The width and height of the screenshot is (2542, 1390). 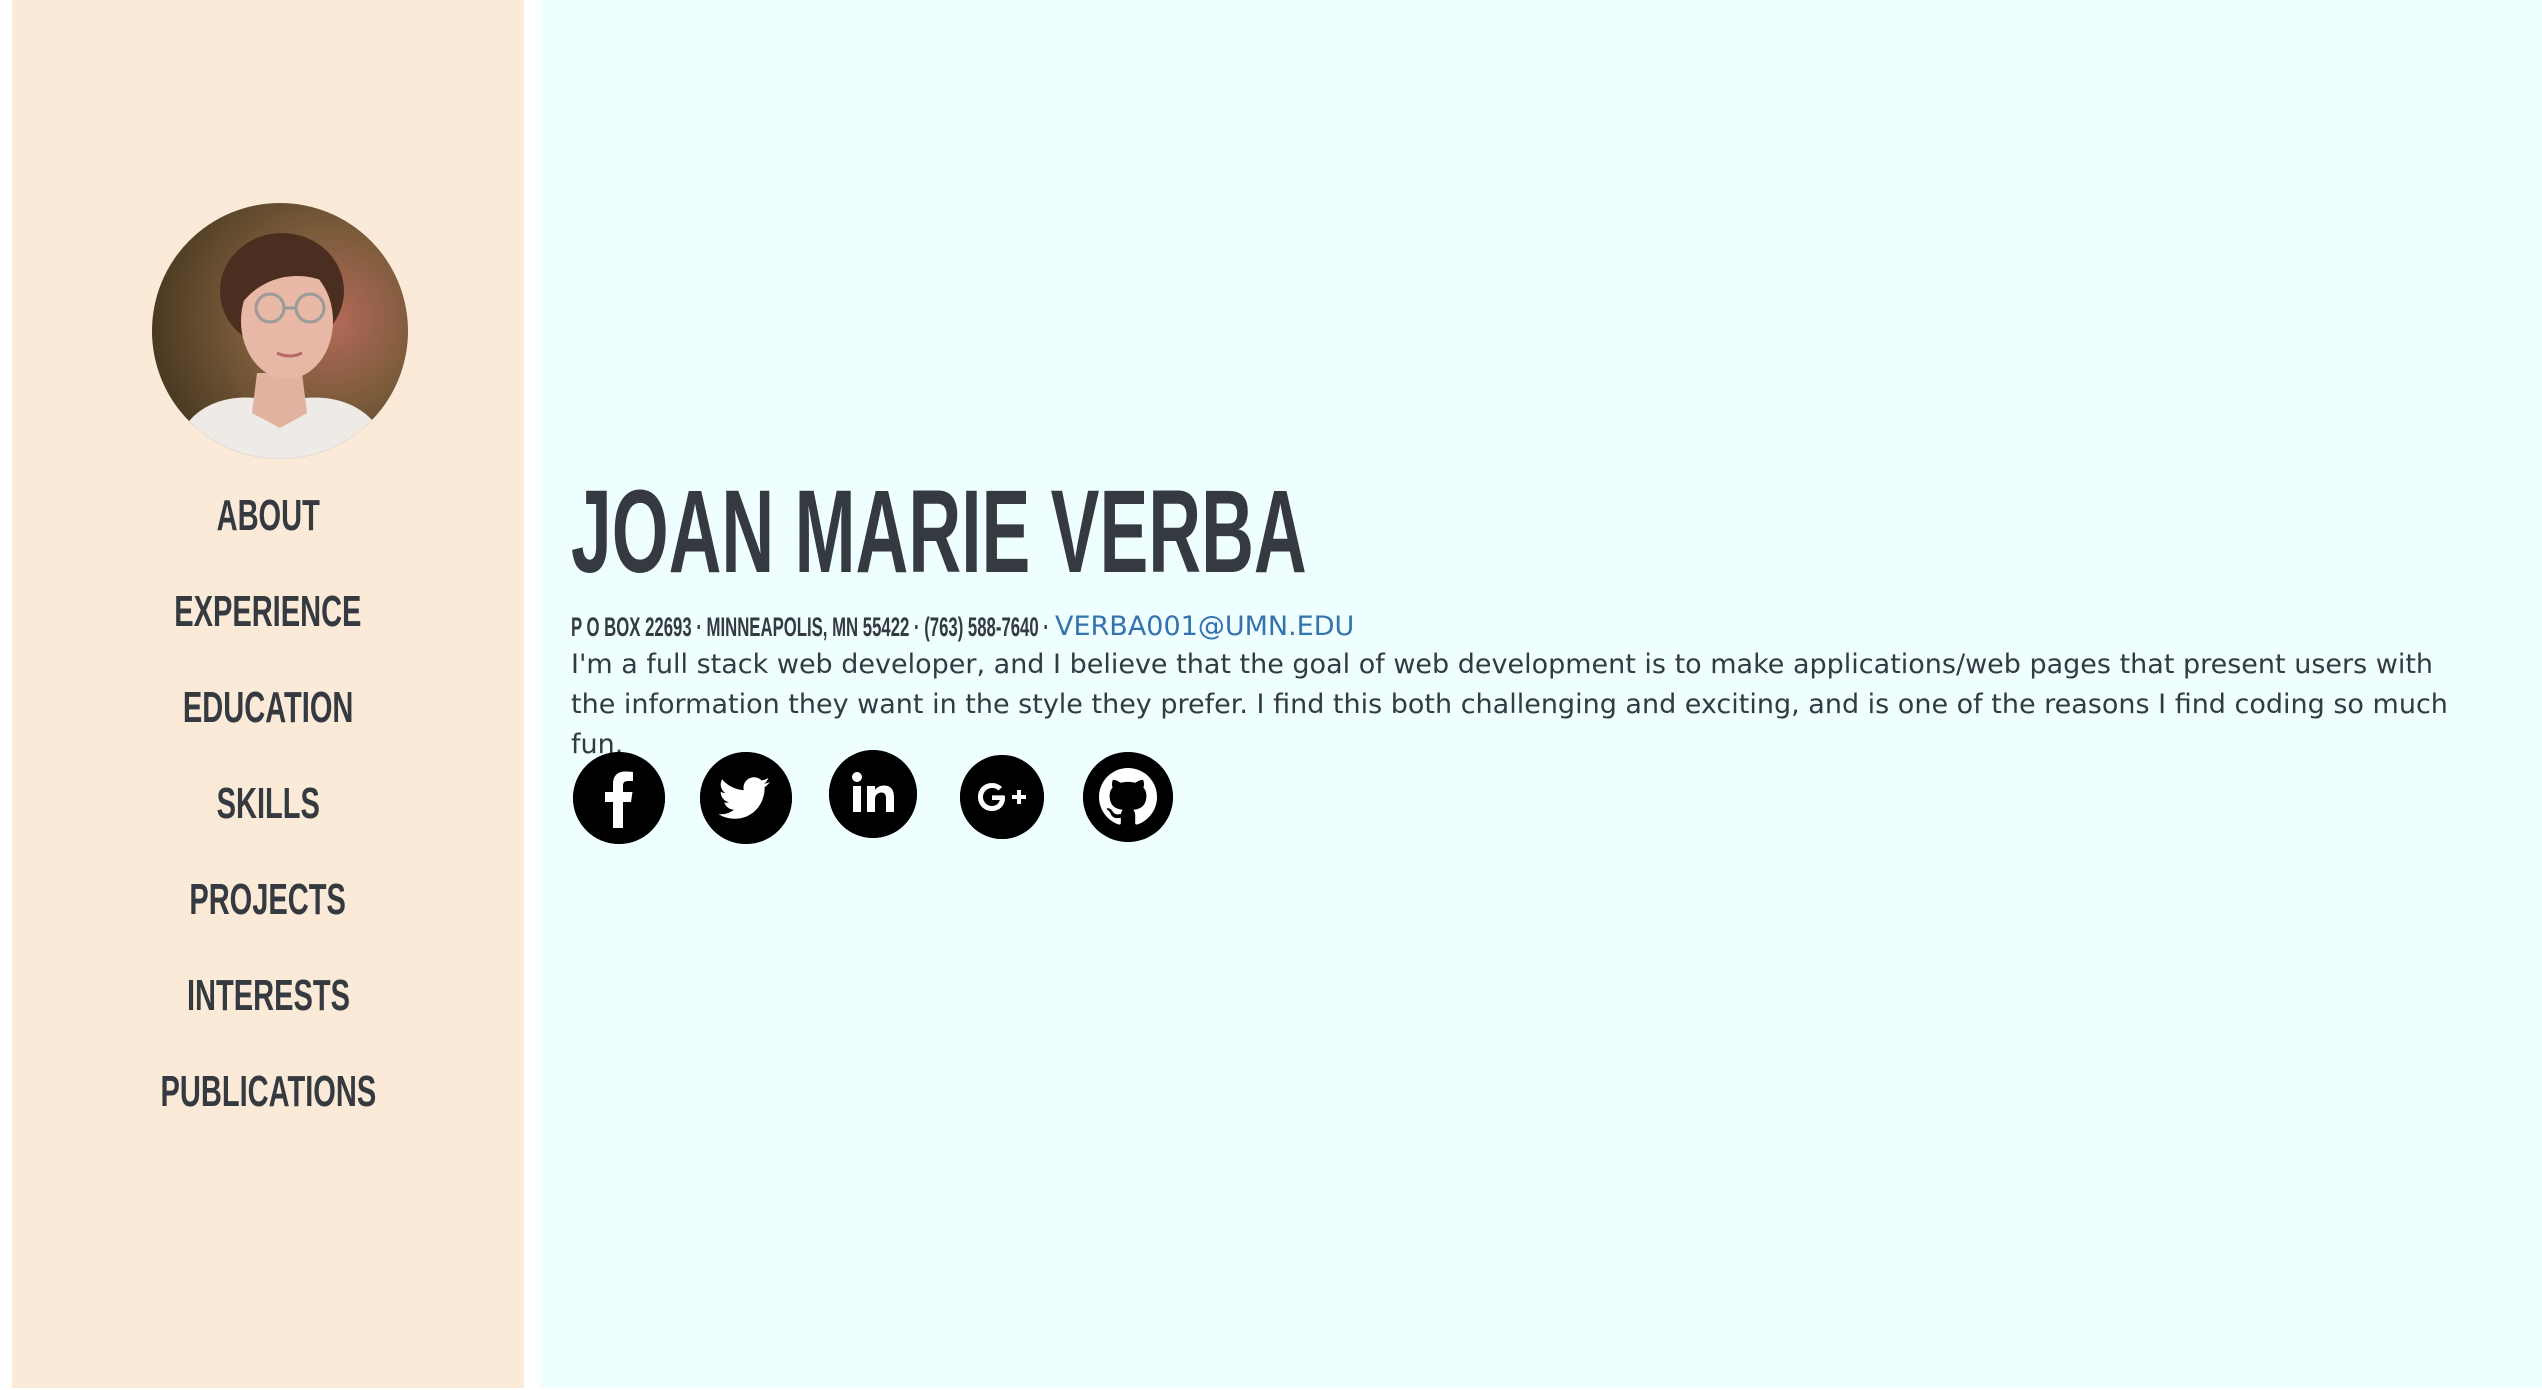 I want to click on nav-link-interests: Interests, so click(x=268, y=996).